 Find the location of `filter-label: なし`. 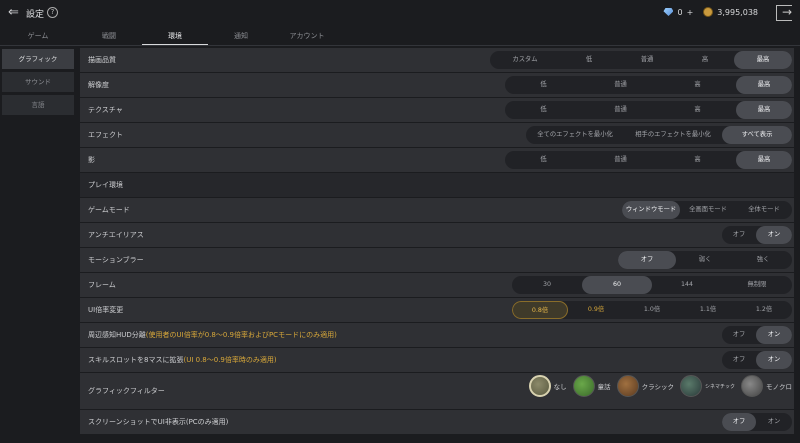

filter-label: なし is located at coordinates (560, 387).